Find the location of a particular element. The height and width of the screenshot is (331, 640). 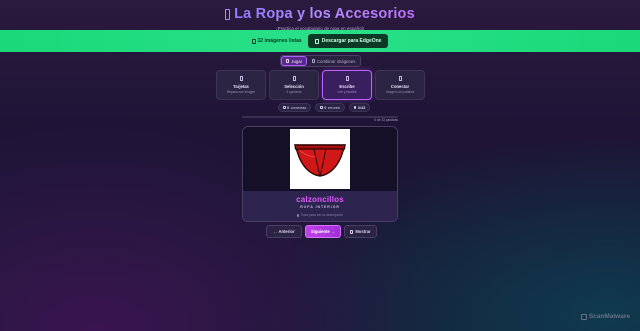

flashcard-image is located at coordinates (320, 159).